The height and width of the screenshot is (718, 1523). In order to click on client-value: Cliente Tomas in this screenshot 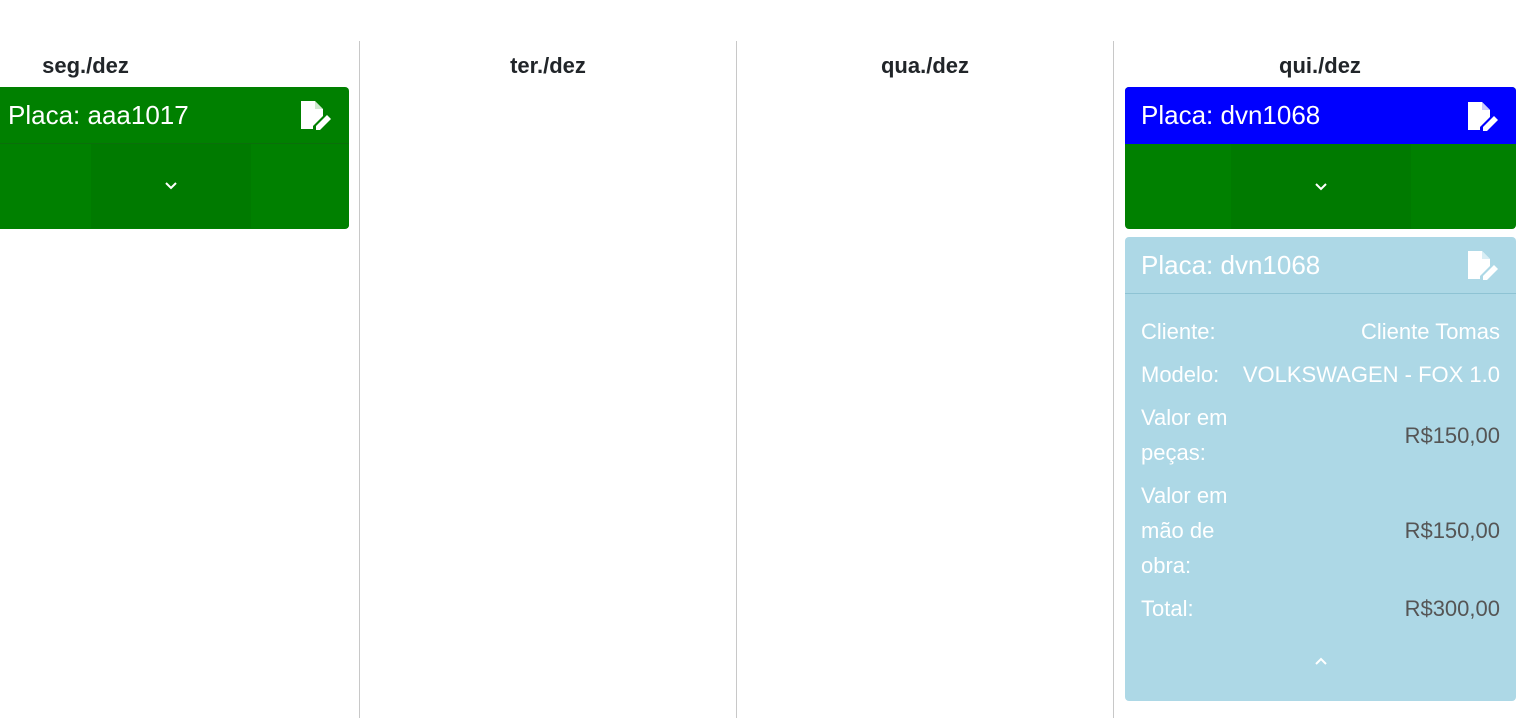, I will do `click(1430, 331)`.